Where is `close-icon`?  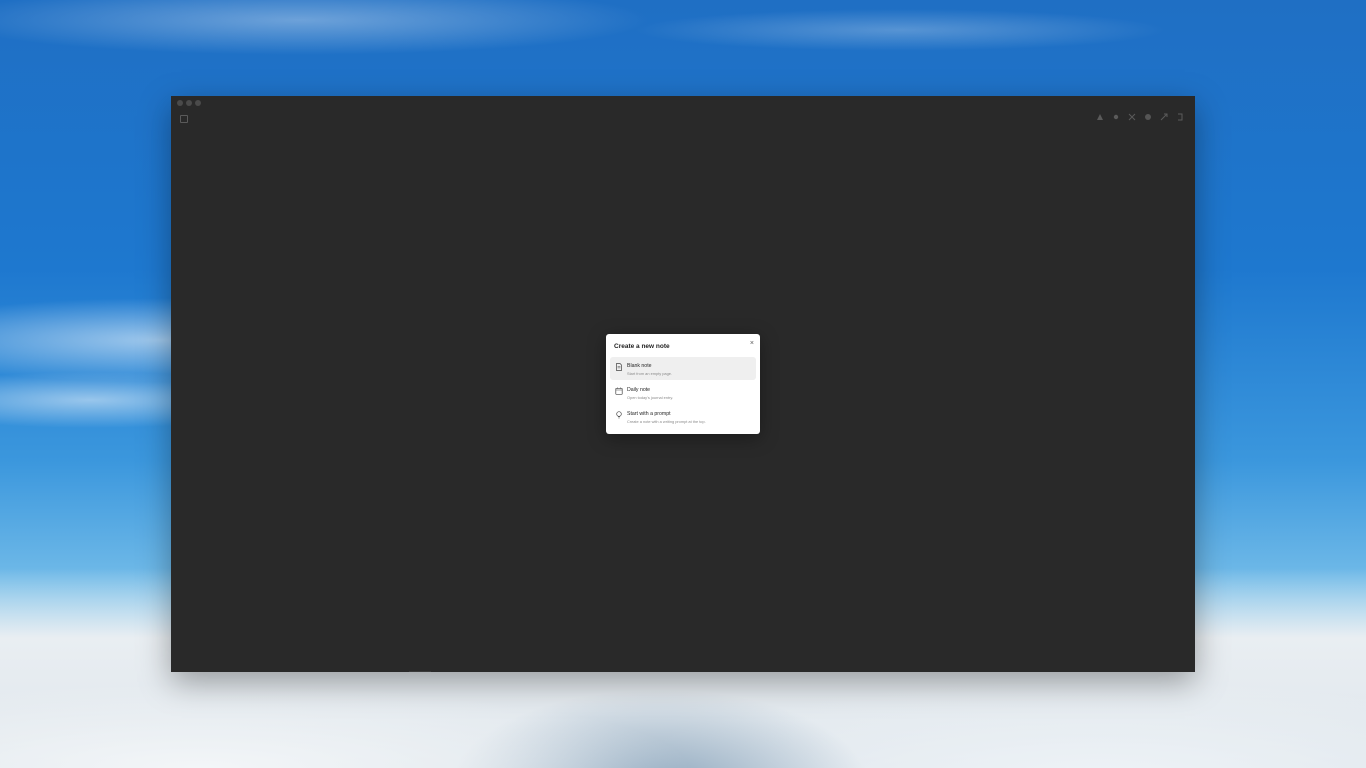
close-icon is located at coordinates (1132, 118).